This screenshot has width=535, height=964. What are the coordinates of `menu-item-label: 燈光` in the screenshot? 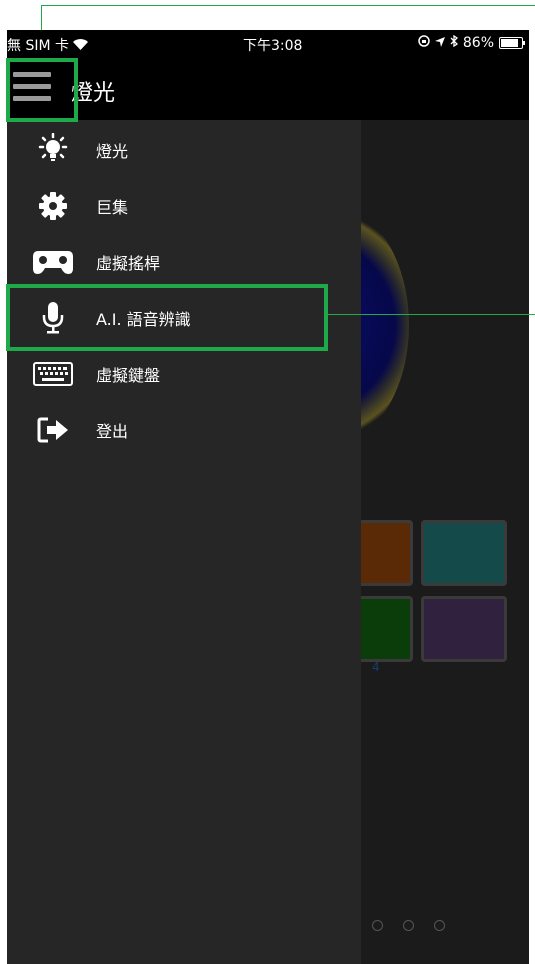 It's located at (112, 151).